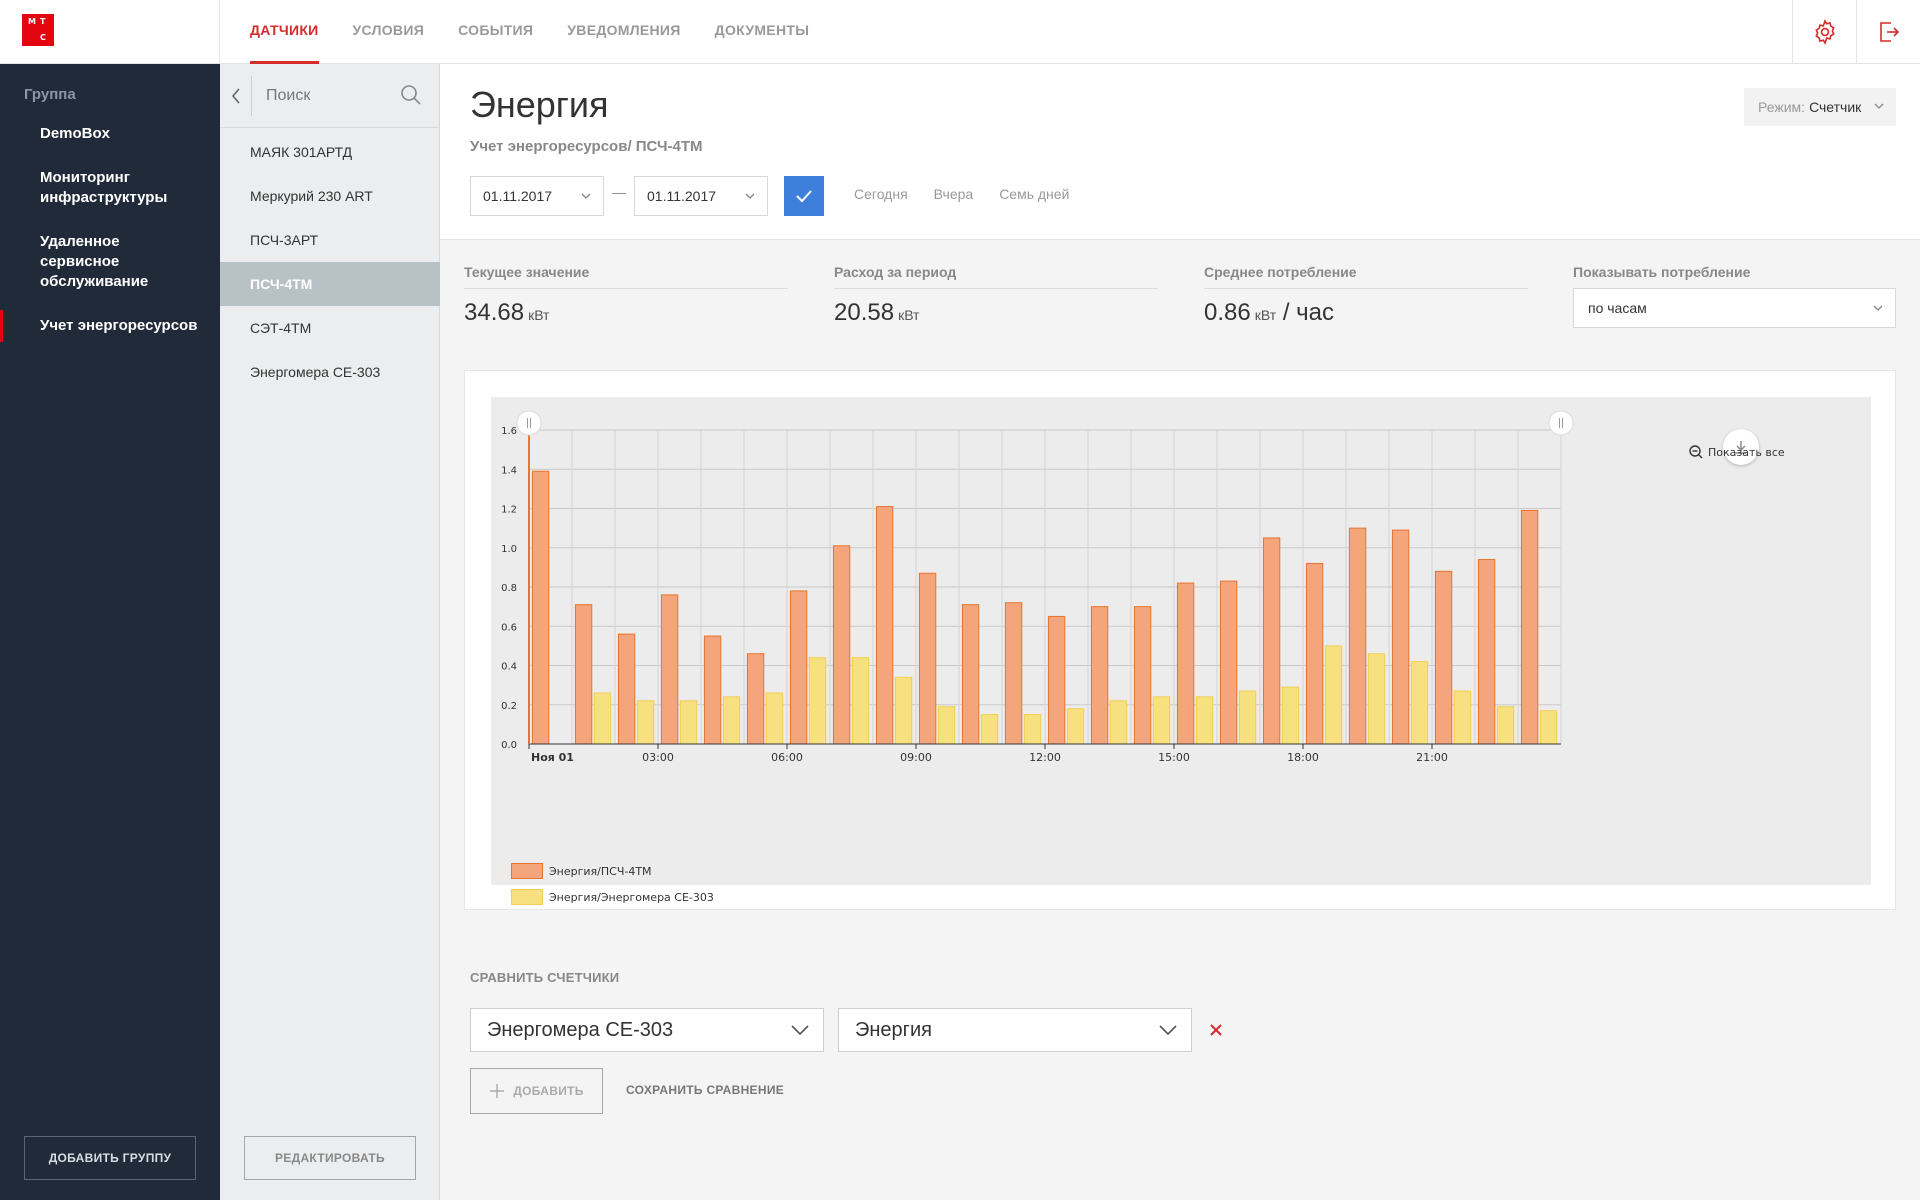  What do you see at coordinates (1888, 32) in the screenshot?
I see `logout-button` at bounding box center [1888, 32].